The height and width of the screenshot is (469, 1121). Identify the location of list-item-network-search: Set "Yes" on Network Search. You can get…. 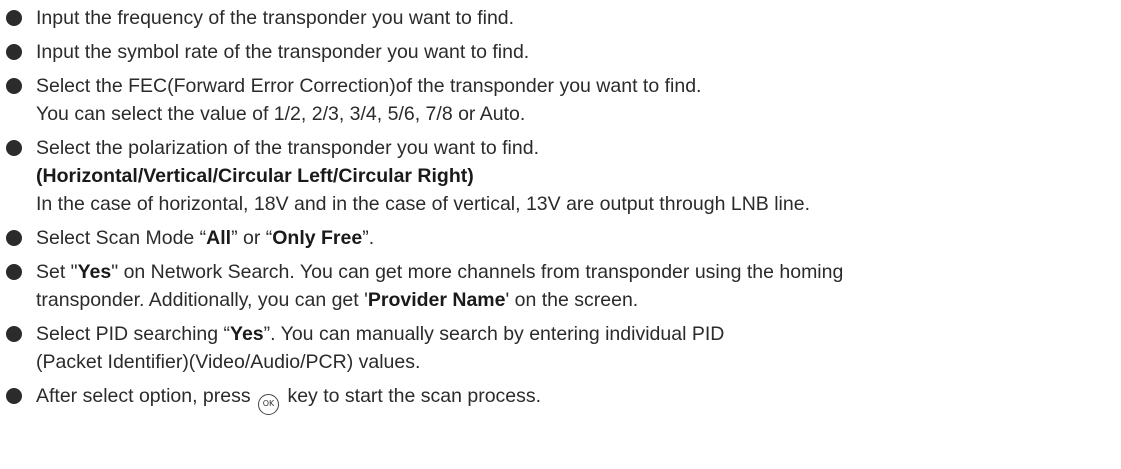
(560, 286).